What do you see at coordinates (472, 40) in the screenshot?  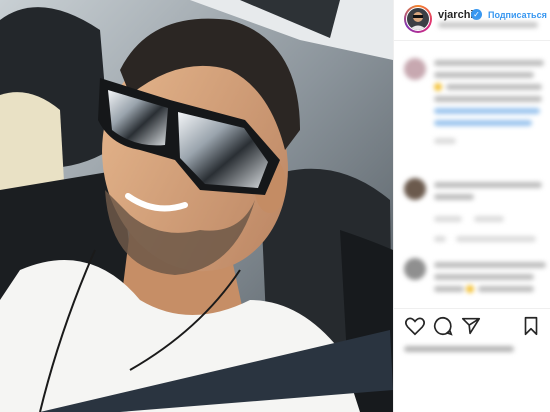 I see `header-divider` at bounding box center [472, 40].